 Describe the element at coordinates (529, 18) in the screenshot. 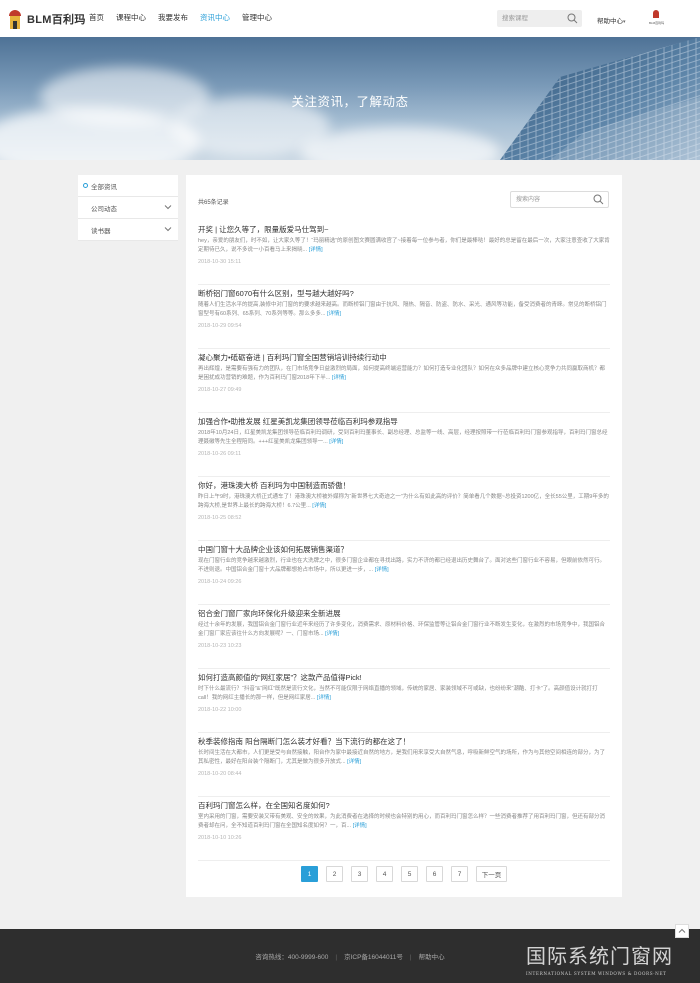

I see `course-search-input` at that location.